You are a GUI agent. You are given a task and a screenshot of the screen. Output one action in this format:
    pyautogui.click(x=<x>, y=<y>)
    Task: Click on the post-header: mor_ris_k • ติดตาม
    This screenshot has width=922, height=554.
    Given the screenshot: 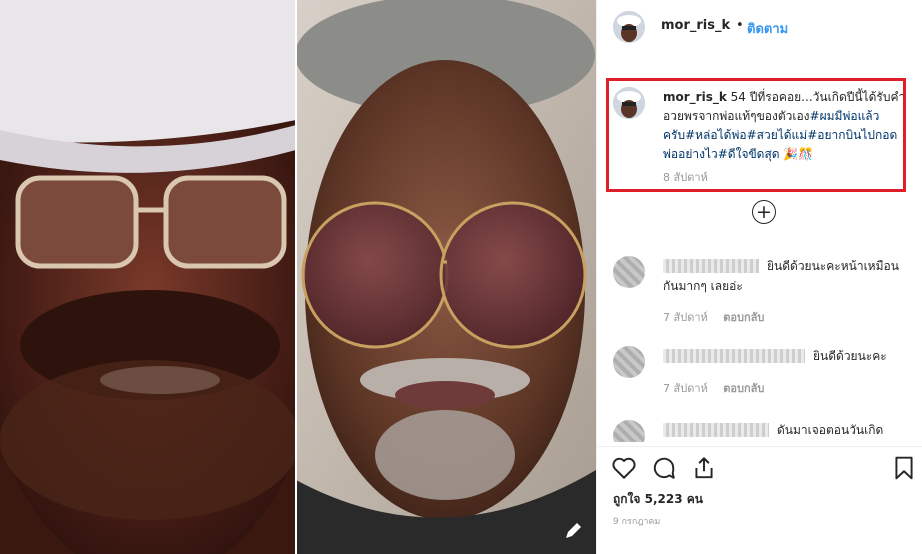 What is the action you would take?
    pyautogui.click(x=759, y=28)
    